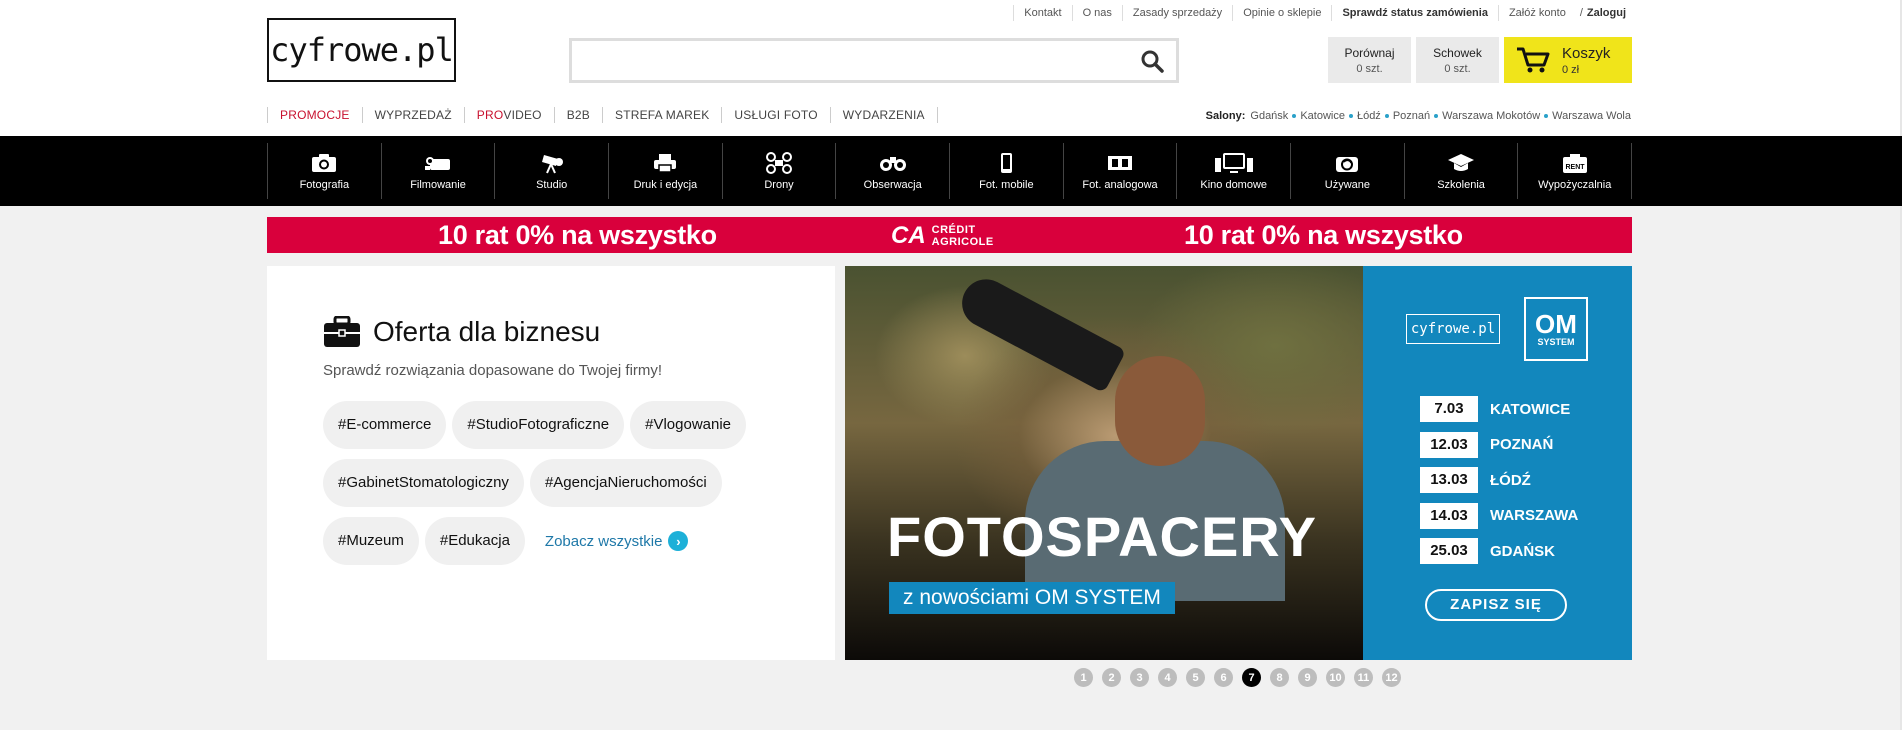  Describe the element at coordinates (1006, 171) in the screenshot. I see `category-fot-mobile: Fot. mobile` at that location.